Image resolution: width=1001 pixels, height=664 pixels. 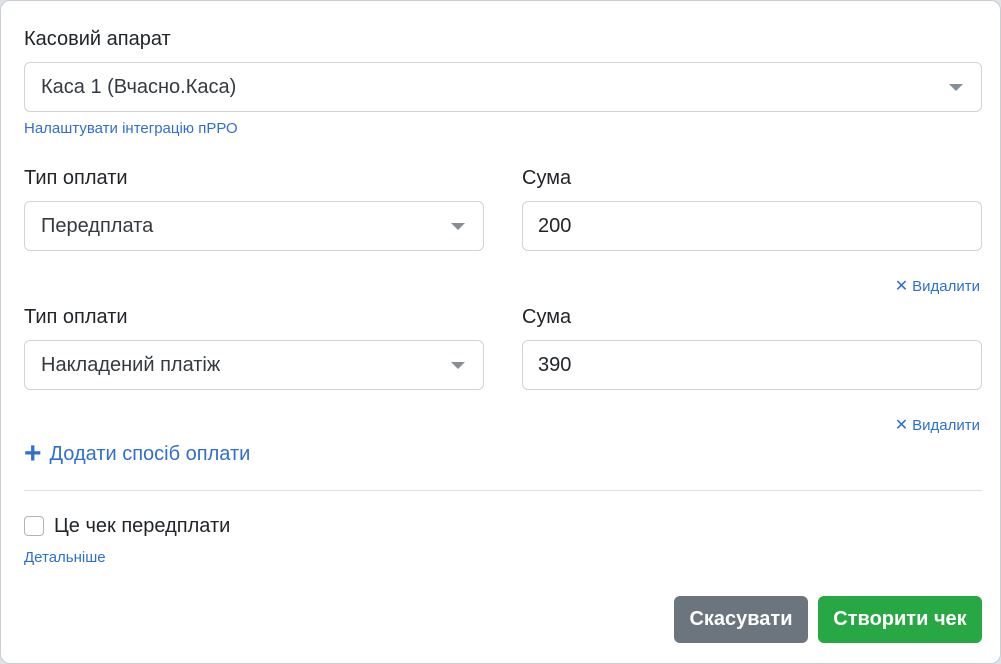 I want to click on payment-type-select: Передплата, so click(x=254, y=226).